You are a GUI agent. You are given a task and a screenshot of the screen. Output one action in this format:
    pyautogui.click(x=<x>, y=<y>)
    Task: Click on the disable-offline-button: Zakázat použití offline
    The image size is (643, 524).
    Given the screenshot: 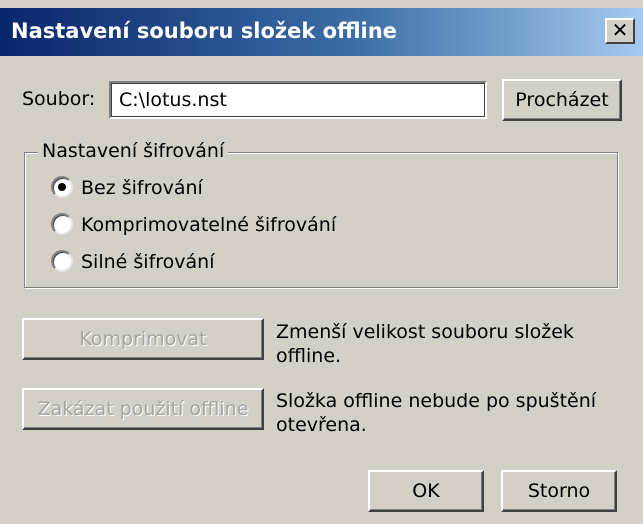 What is the action you would take?
    pyautogui.click(x=143, y=409)
    